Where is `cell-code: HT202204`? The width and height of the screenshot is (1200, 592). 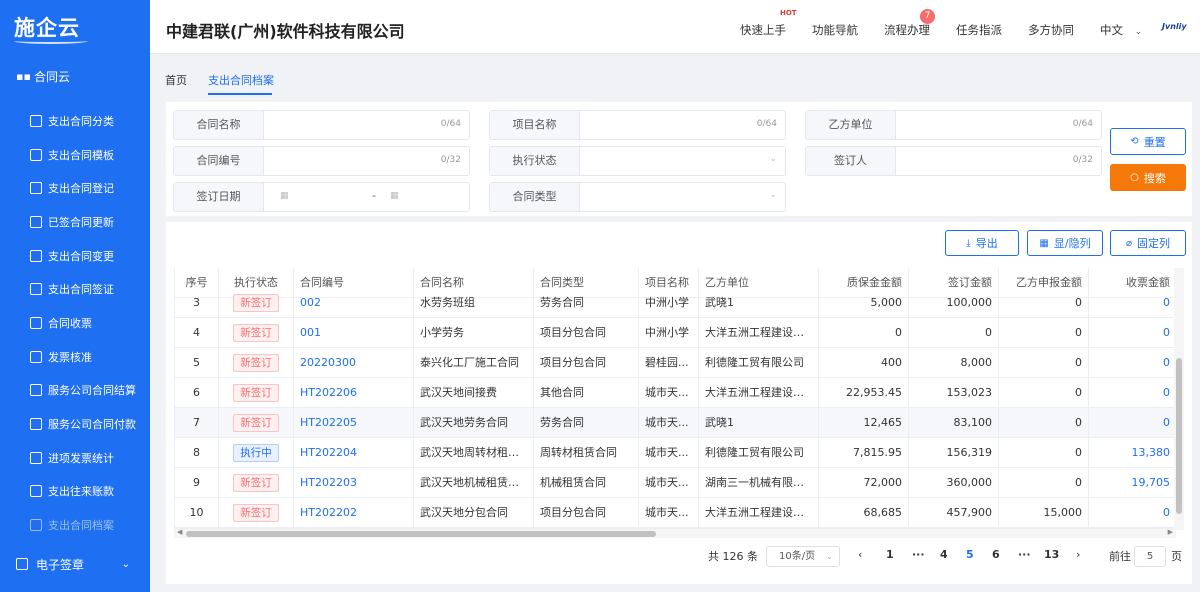
cell-code: HT202204 is located at coordinates (354, 453).